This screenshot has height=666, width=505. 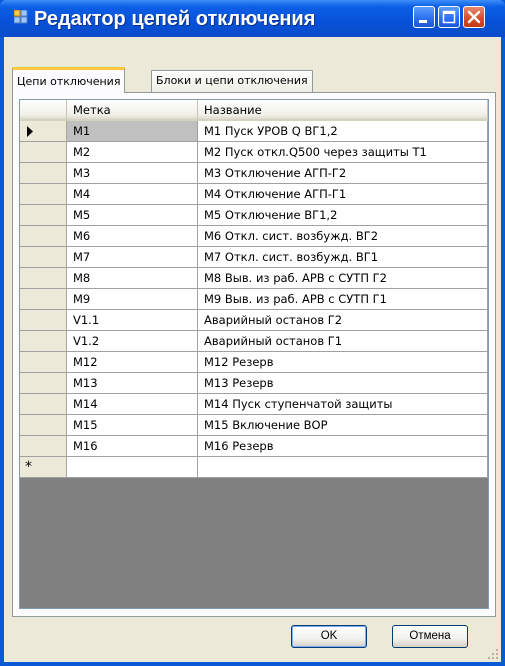 What do you see at coordinates (343, 278) in the screenshot?
I see `cell-name: M8 Выв. из раб. АРВ с СУТП Г2` at bounding box center [343, 278].